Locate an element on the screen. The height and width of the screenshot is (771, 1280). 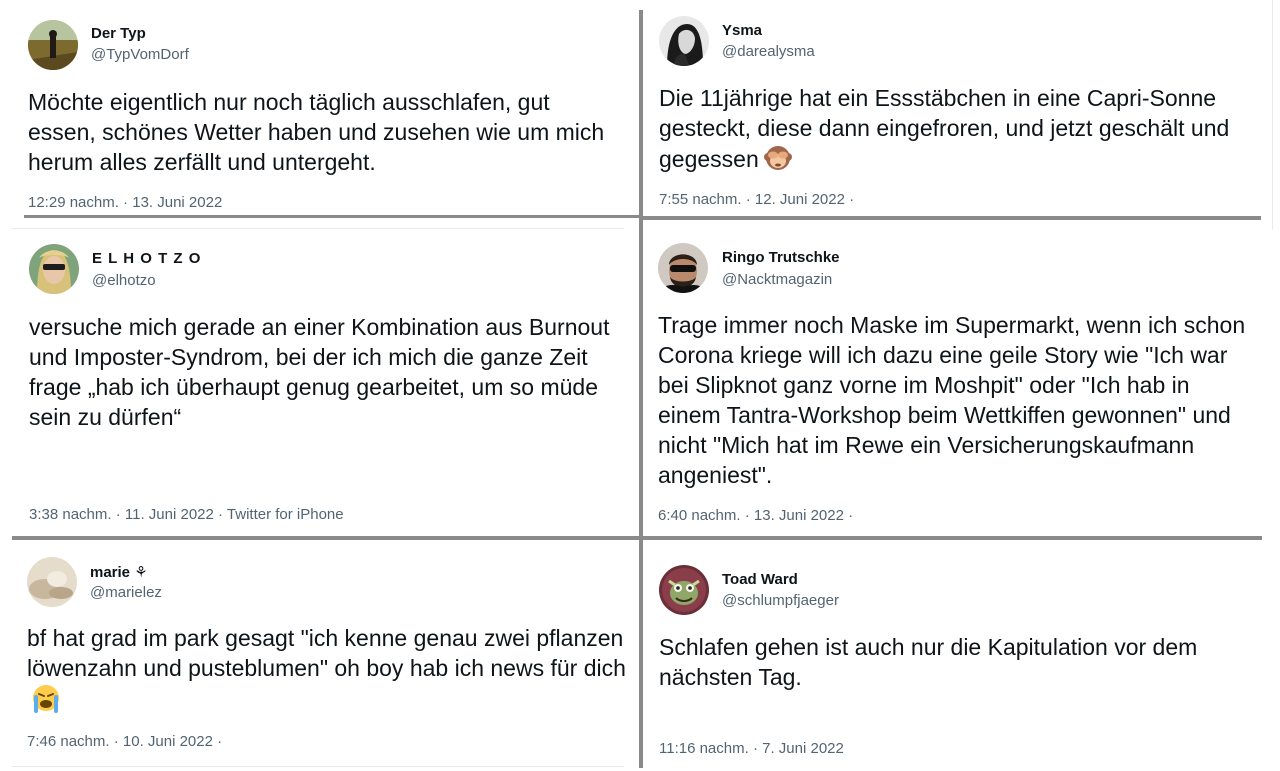
author-handle: @darealysma is located at coordinates (768, 51).